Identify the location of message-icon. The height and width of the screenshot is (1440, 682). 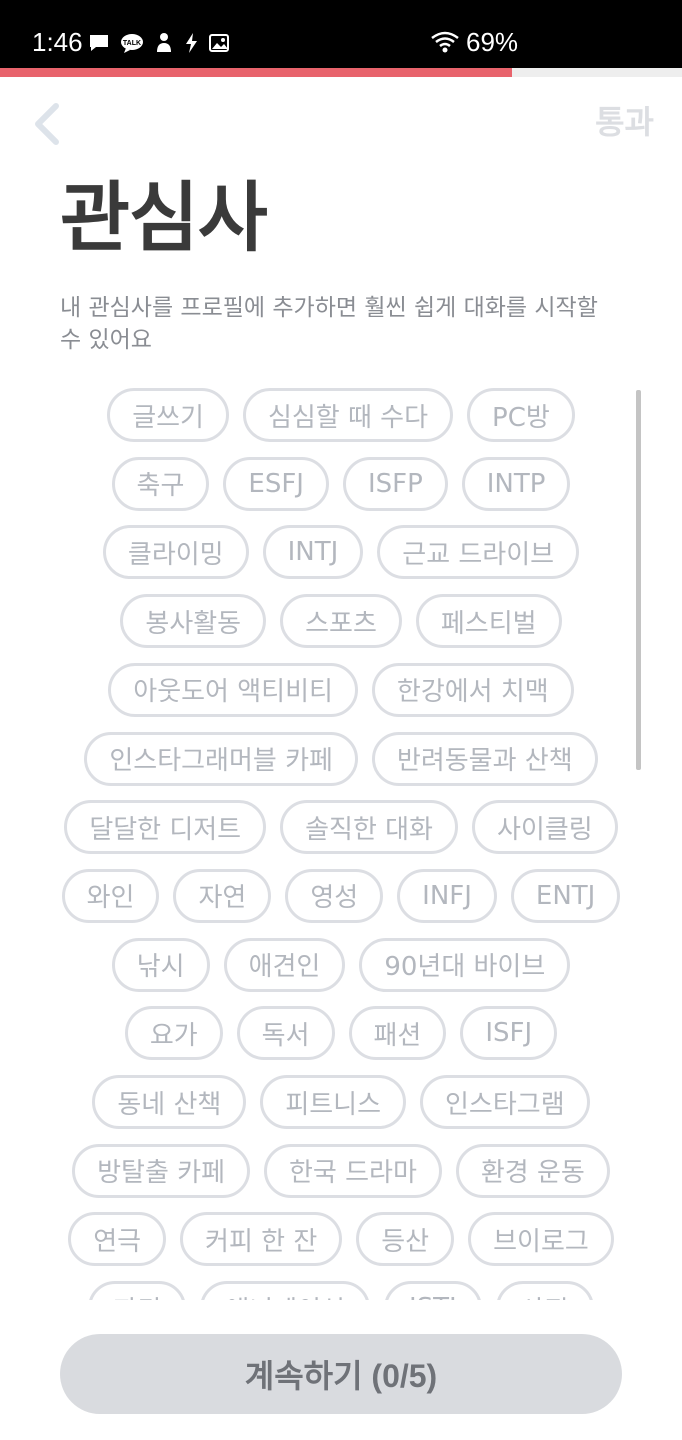
(99, 43).